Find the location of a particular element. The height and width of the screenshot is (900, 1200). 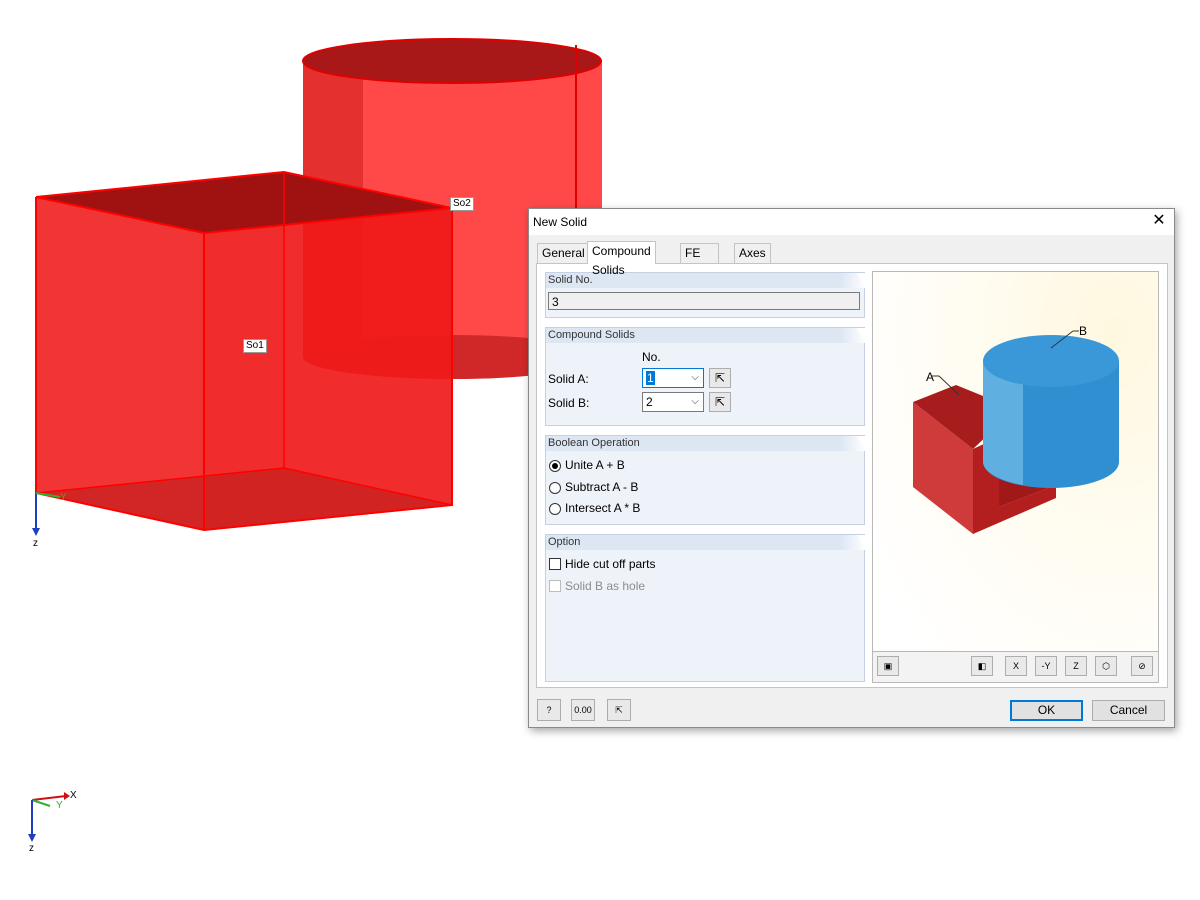

model-axis-z-label: z is located at coordinates (35, 543).